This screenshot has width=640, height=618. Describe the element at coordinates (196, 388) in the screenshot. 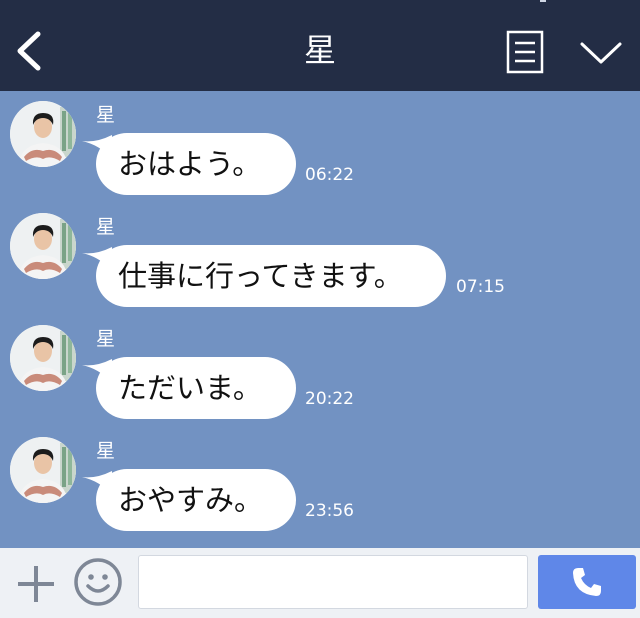

I see `message-bubble: ただいま。` at that location.